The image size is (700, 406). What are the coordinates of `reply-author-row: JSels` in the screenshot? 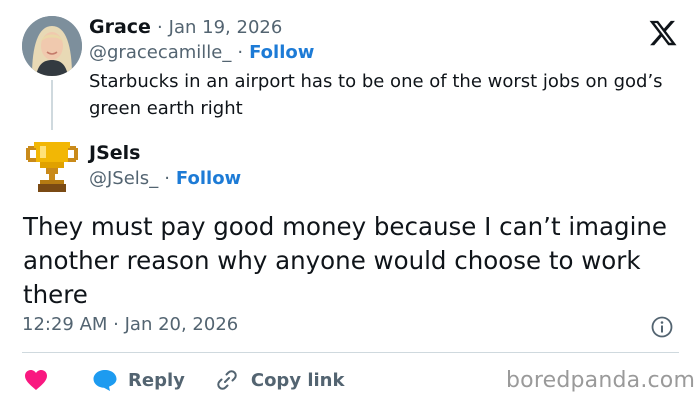 It's located at (114, 153).